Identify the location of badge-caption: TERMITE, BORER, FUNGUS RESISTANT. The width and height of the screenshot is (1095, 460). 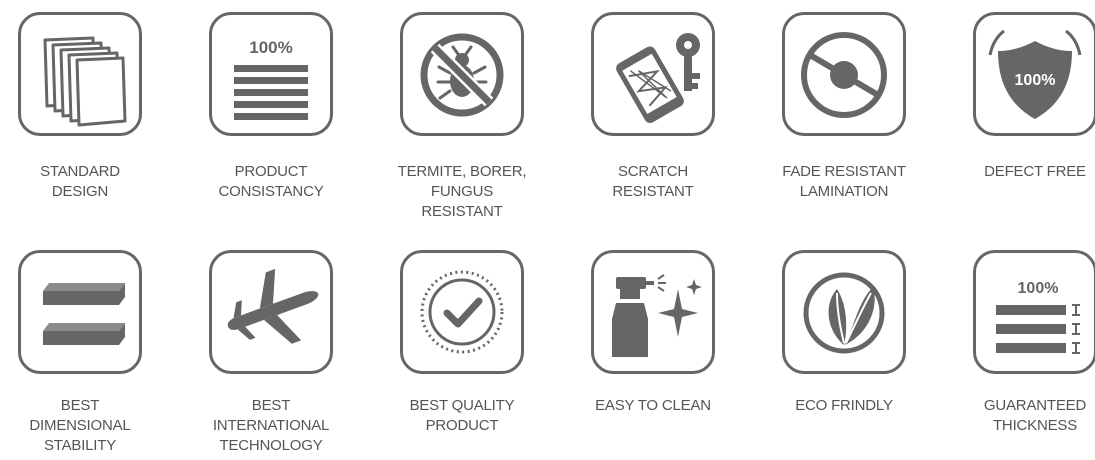
(462, 191).